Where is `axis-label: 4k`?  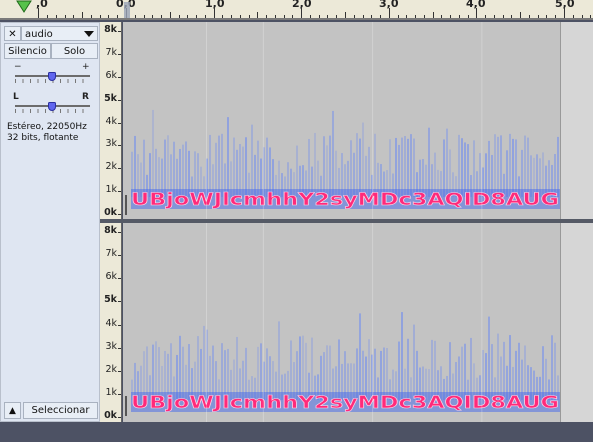
axis-label: 4k is located at coordinates (111, 121).